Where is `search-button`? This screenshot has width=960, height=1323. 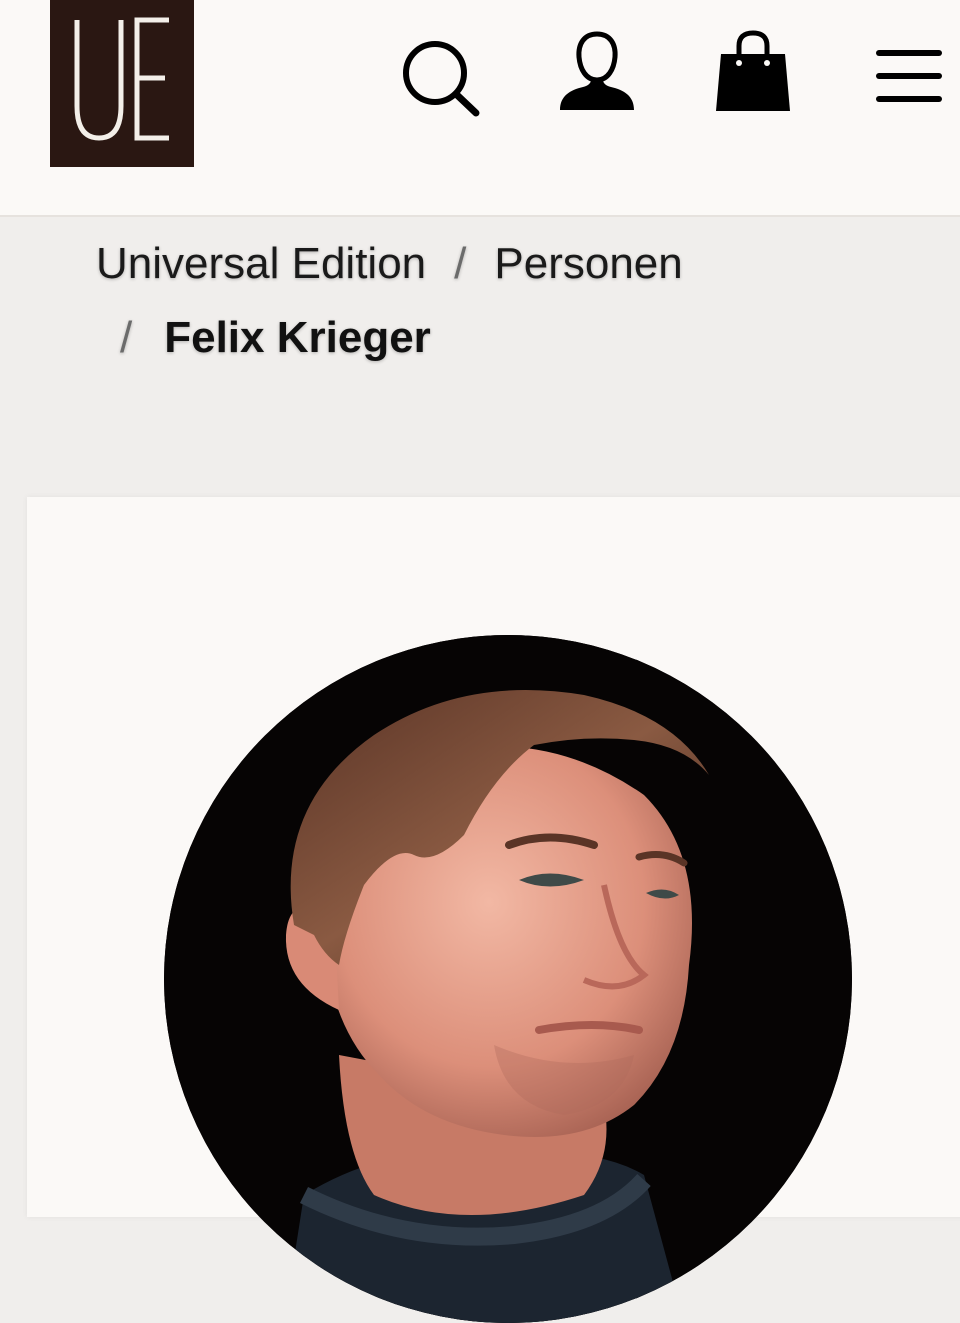
search-button is located at coordinates (442, 78).